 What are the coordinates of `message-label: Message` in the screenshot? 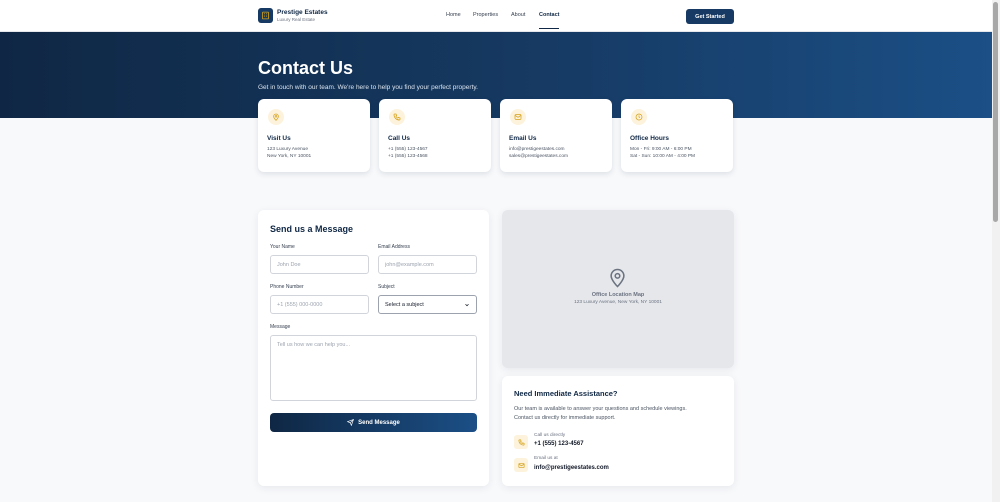 It's located at (280, 327).